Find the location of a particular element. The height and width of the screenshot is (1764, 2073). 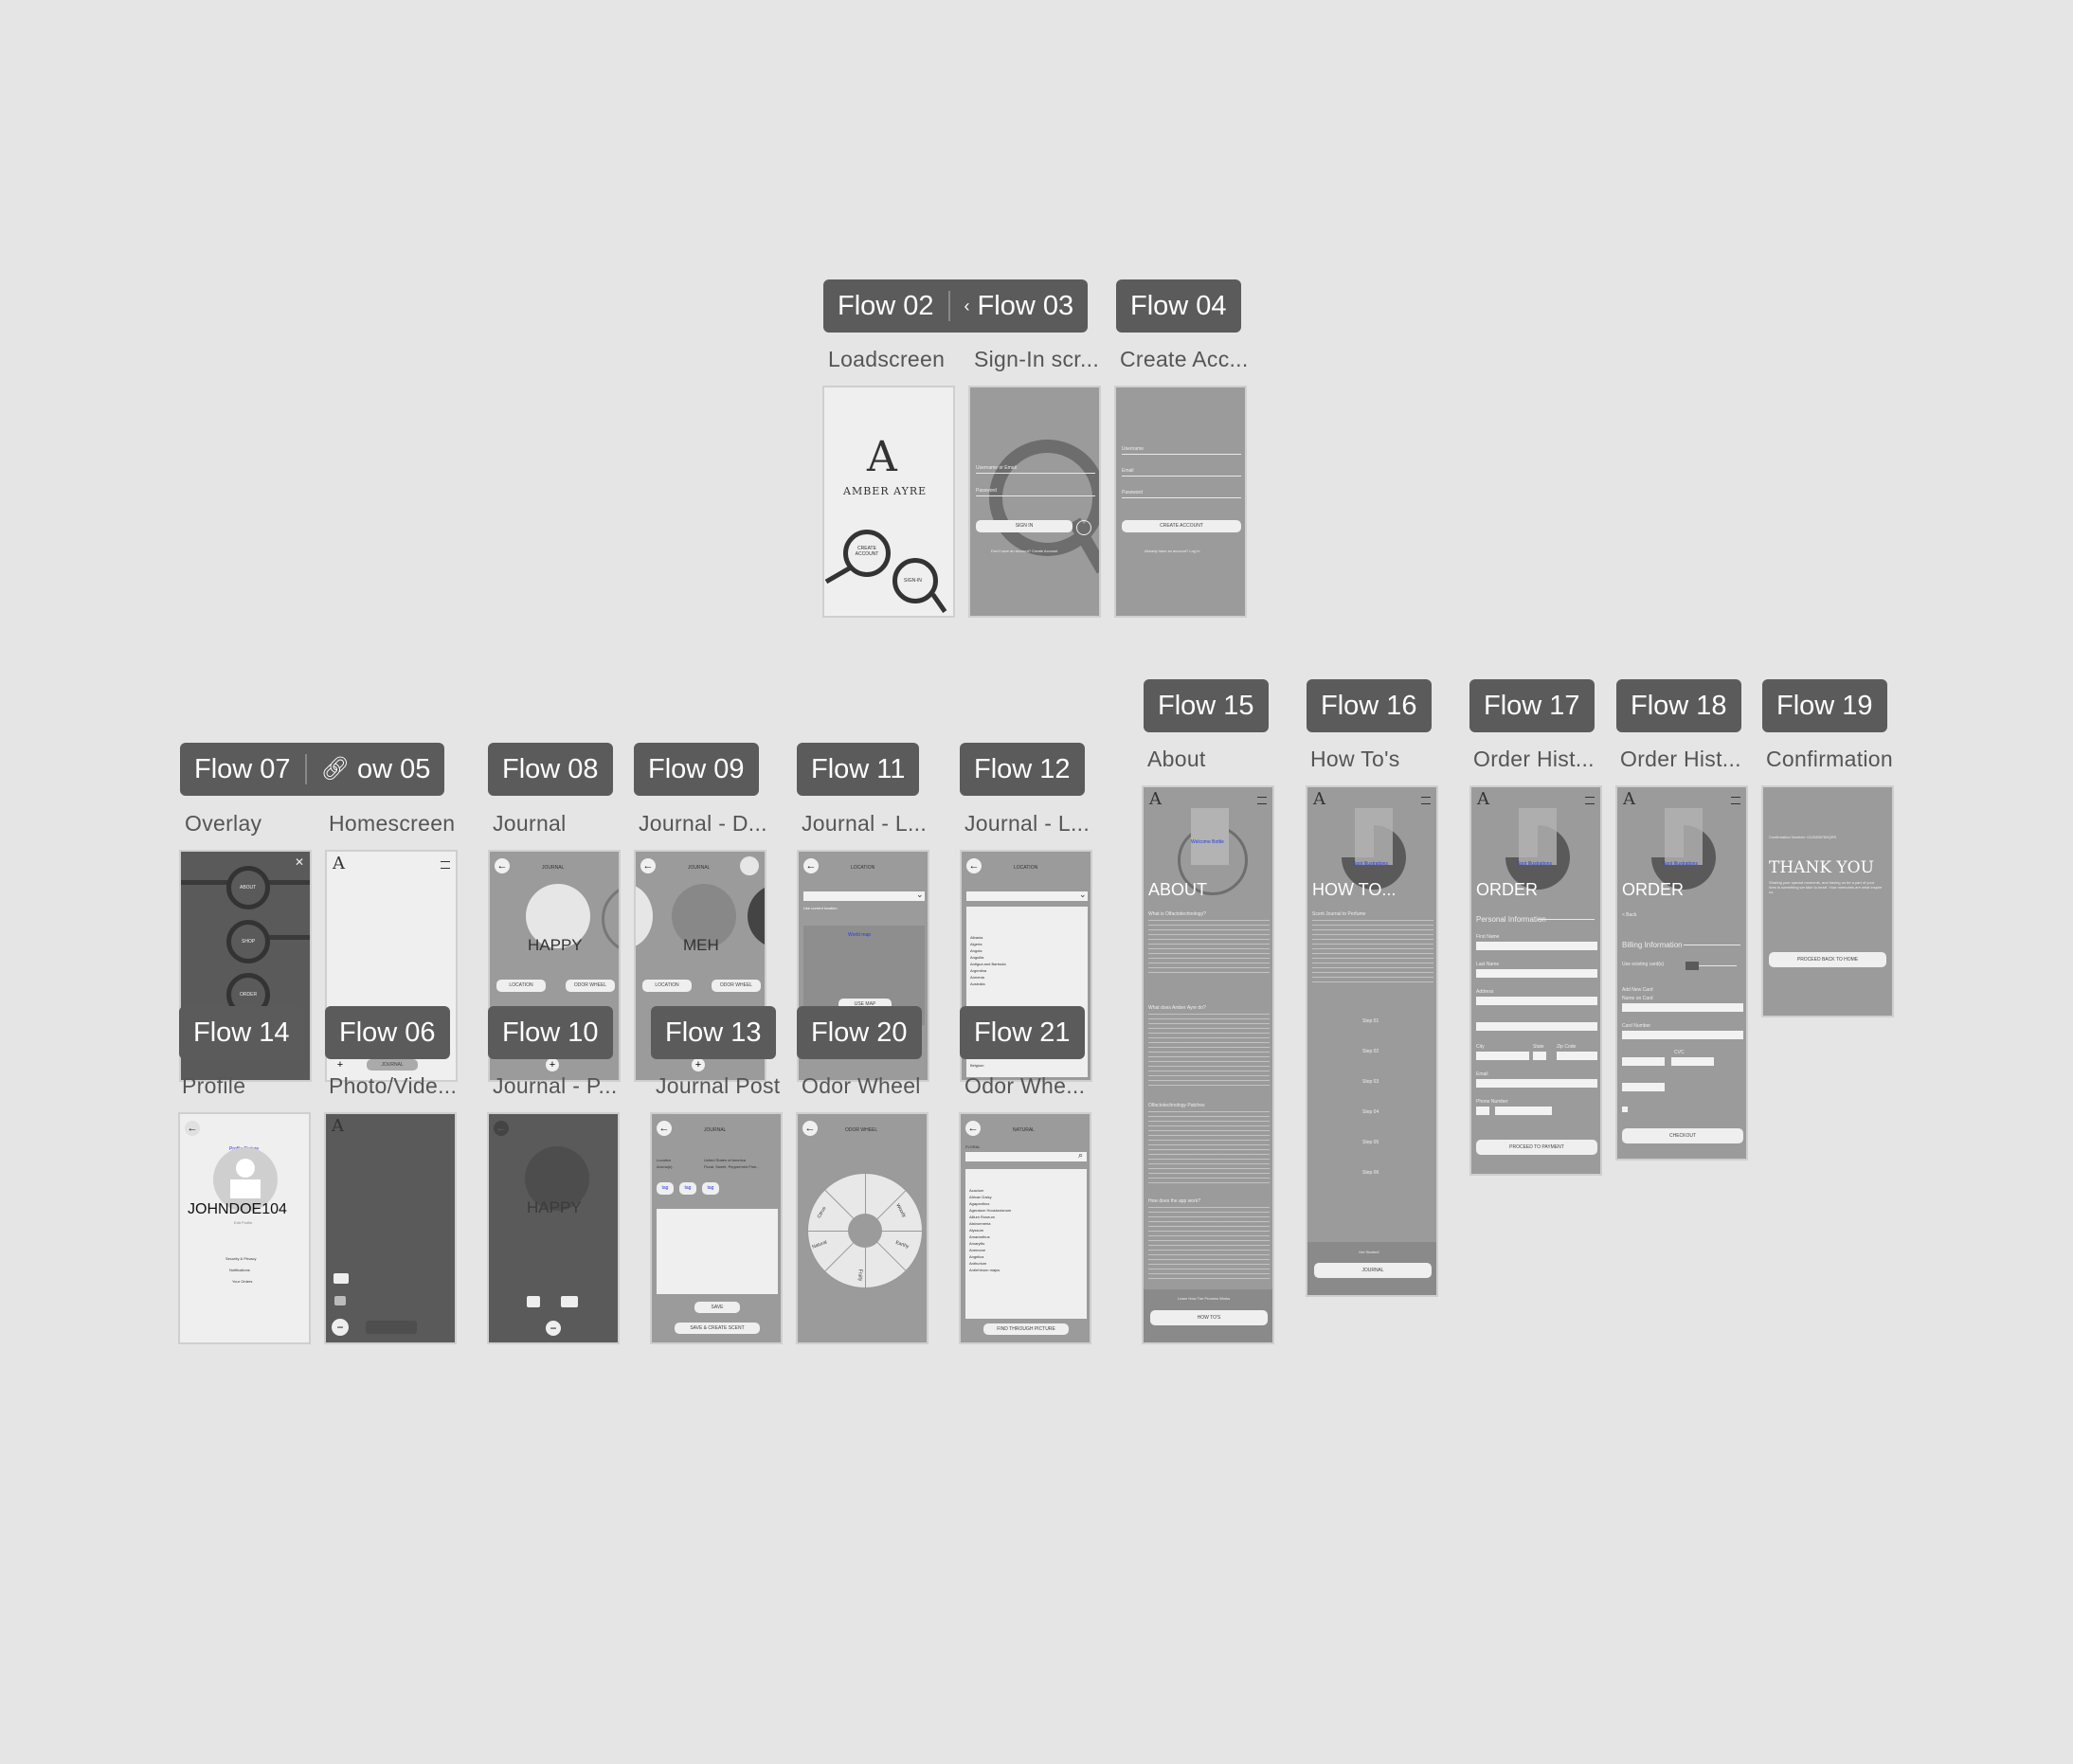

list-item: Argentina is located at coordinates (978, 970).